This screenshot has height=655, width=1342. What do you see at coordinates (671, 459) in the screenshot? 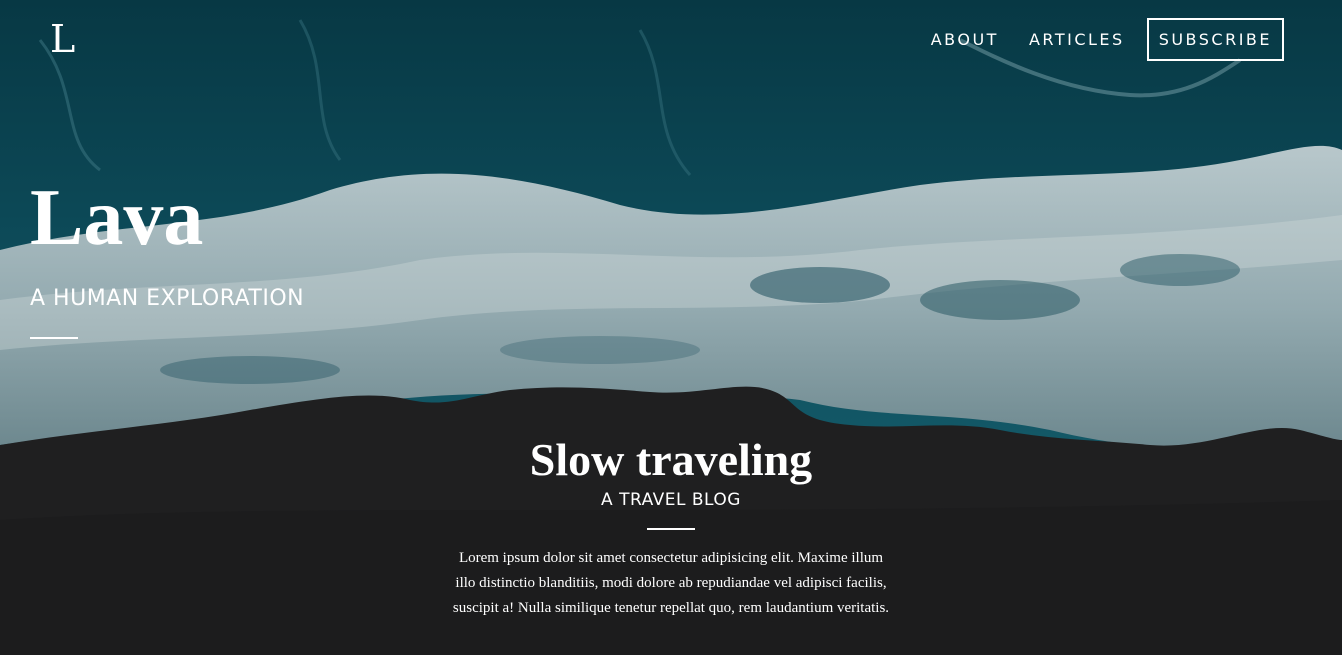
I see `post-title: Slow traveling` at bounding box center [671, 459].